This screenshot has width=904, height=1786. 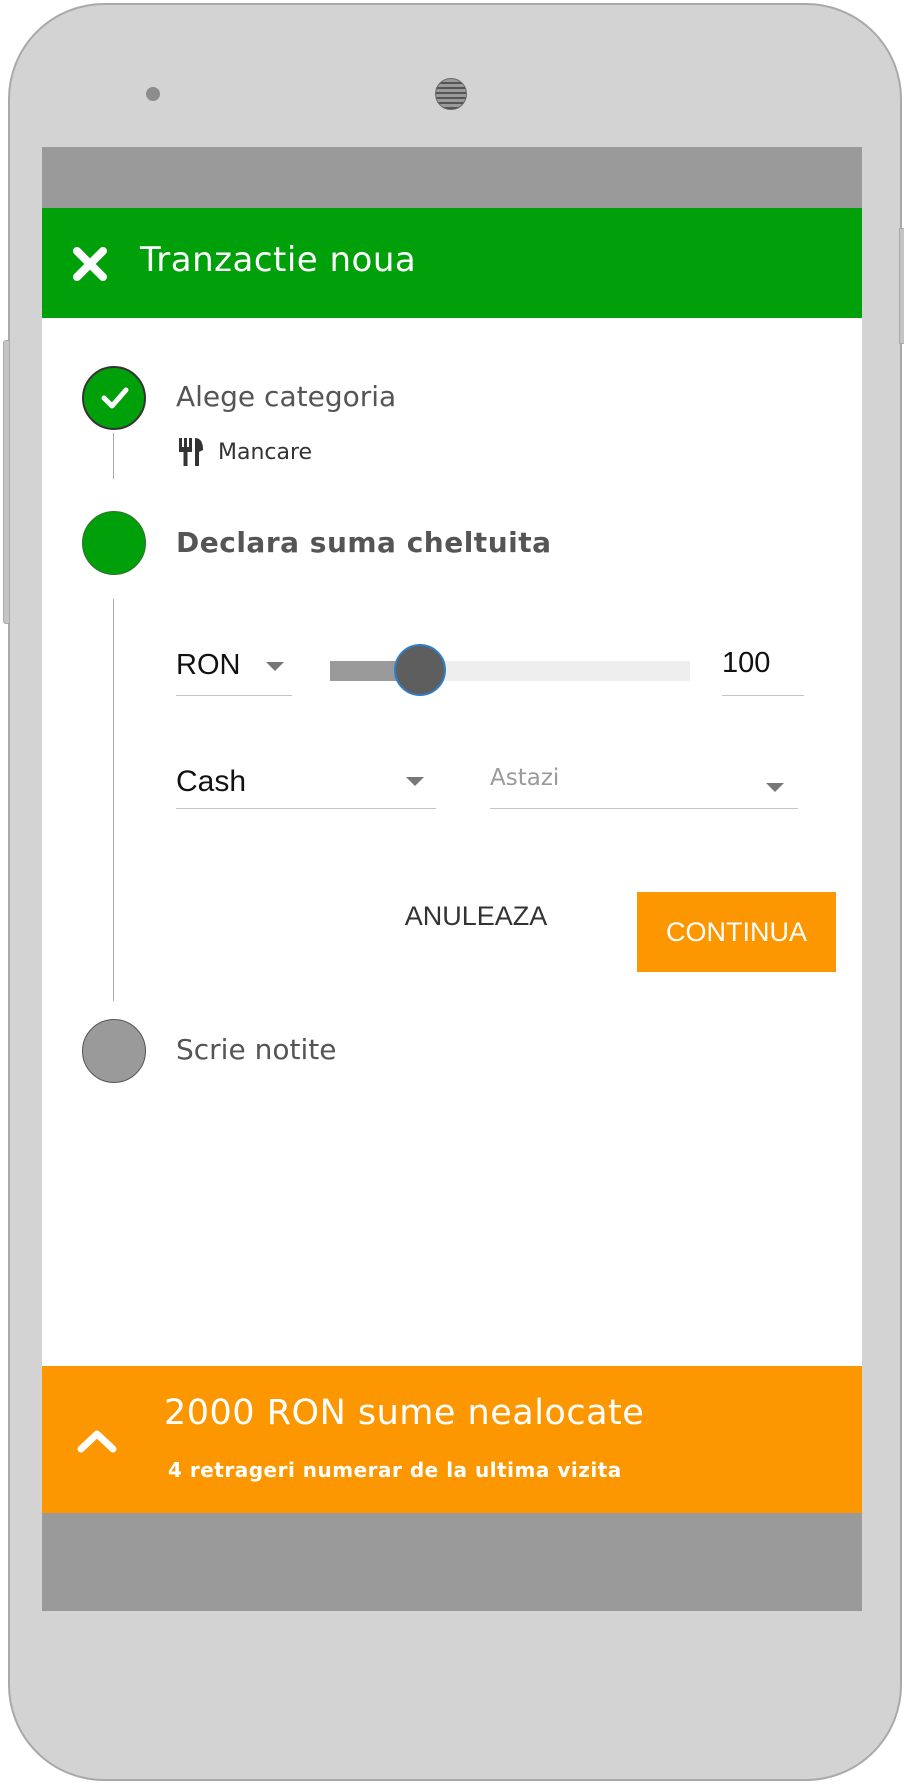 I want to click on amount-value: 100, so click(x=746, y=663).